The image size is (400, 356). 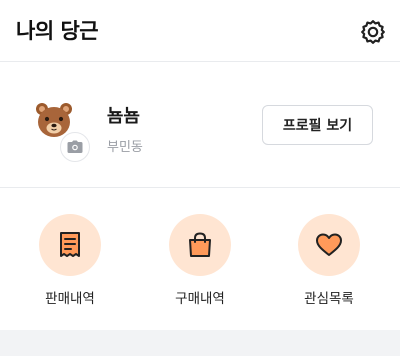 I want to click on user-nickname: 뇸뇸, so click(x=124, y=116).